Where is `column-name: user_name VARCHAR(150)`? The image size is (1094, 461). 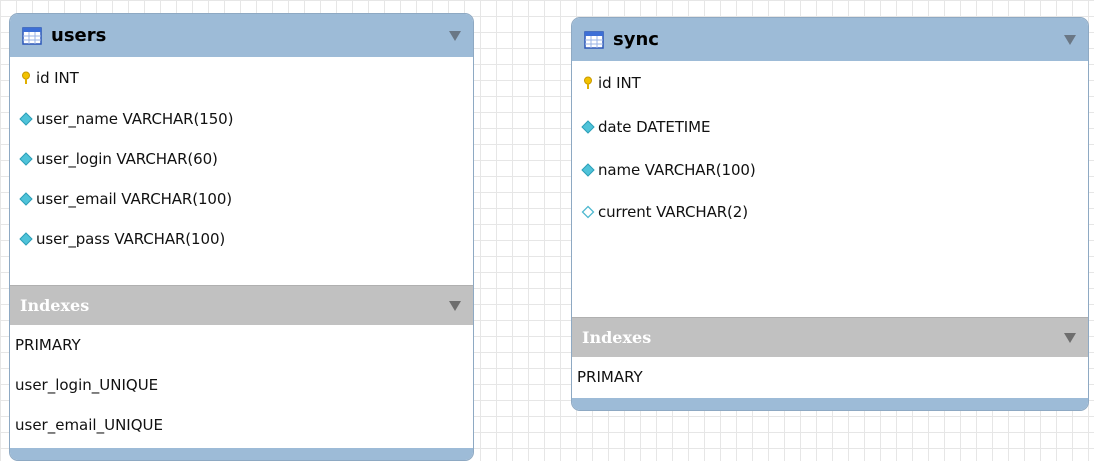
column-name: user_name VARCHAR(150) is located at coordinates (135, 119).